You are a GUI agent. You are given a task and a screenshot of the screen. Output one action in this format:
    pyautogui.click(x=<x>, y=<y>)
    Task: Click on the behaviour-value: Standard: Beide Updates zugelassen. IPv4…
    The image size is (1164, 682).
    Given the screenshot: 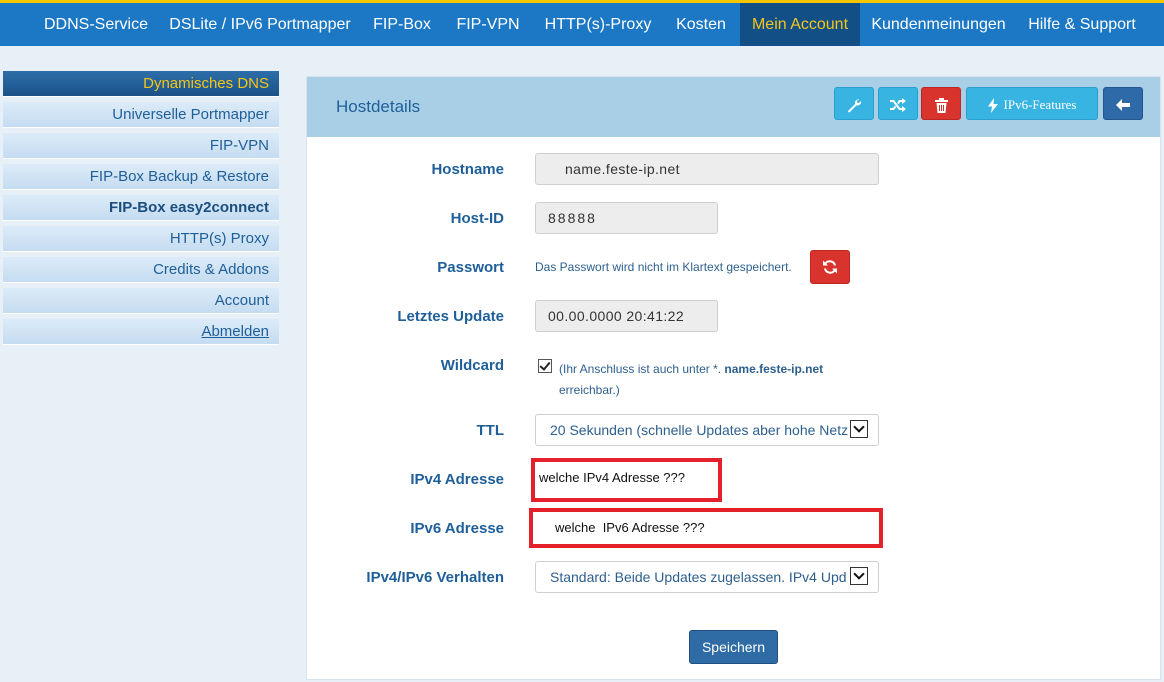 What is the action you would take?
    pyautogui.click(x=698, y=577)
    